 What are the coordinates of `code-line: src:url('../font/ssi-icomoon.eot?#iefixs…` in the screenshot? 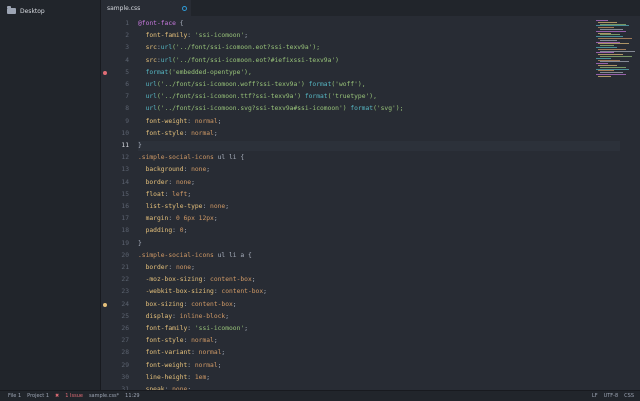 It's located at (379, 61).